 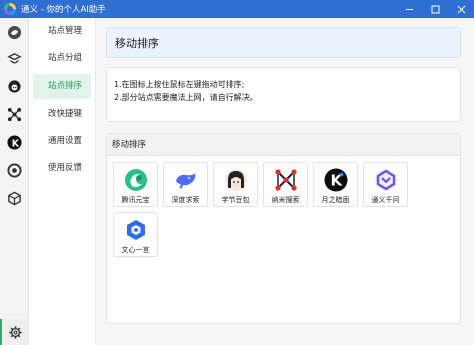 What do you see at coordinates (179, 84) in the screenshot?
I see `tip-line-1: 1.在图标上按住鼠标左键拖动可排序;` at bounding box center [179, 84].